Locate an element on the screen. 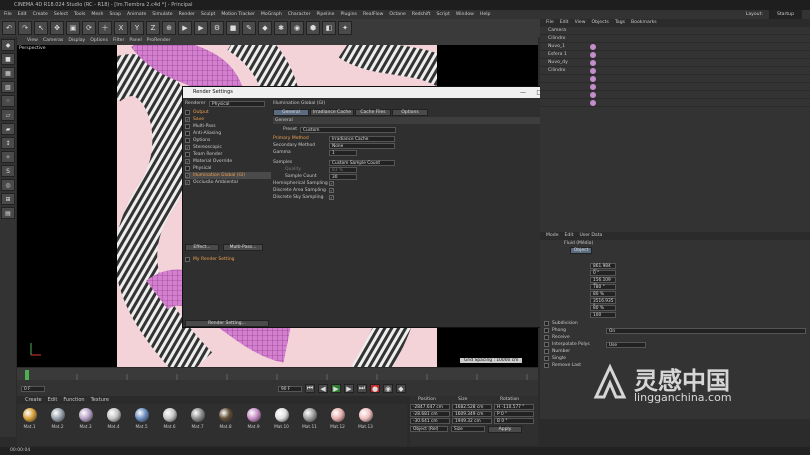 This screenshot has height=455, width=810. timeline-start: 0 F is located at coordinates (33, 388).